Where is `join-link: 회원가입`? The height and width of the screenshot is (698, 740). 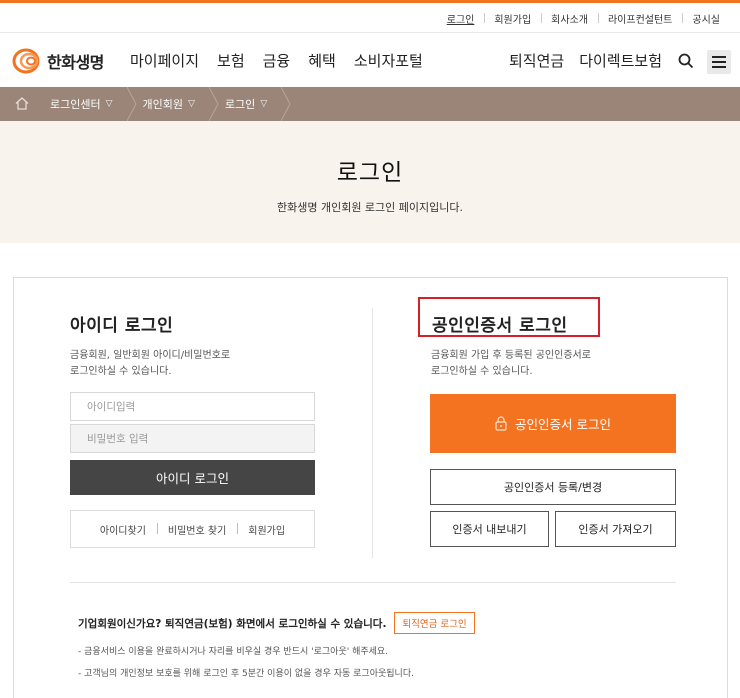 join-link: 회원가입 is located at coordinates (266, 529).